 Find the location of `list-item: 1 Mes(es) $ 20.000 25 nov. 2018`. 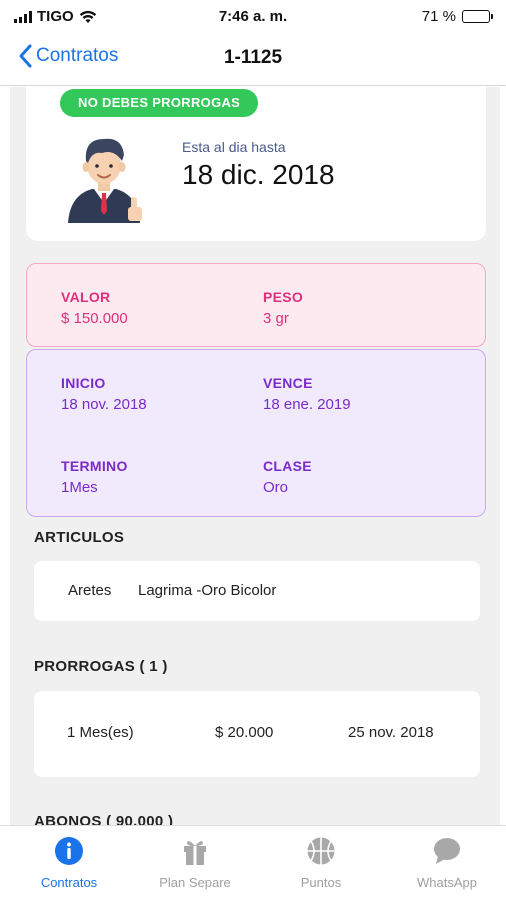

list-item: 1 Mes(es) $ 20.000 25 nov. 2018 is located at coordinates (257, 734).